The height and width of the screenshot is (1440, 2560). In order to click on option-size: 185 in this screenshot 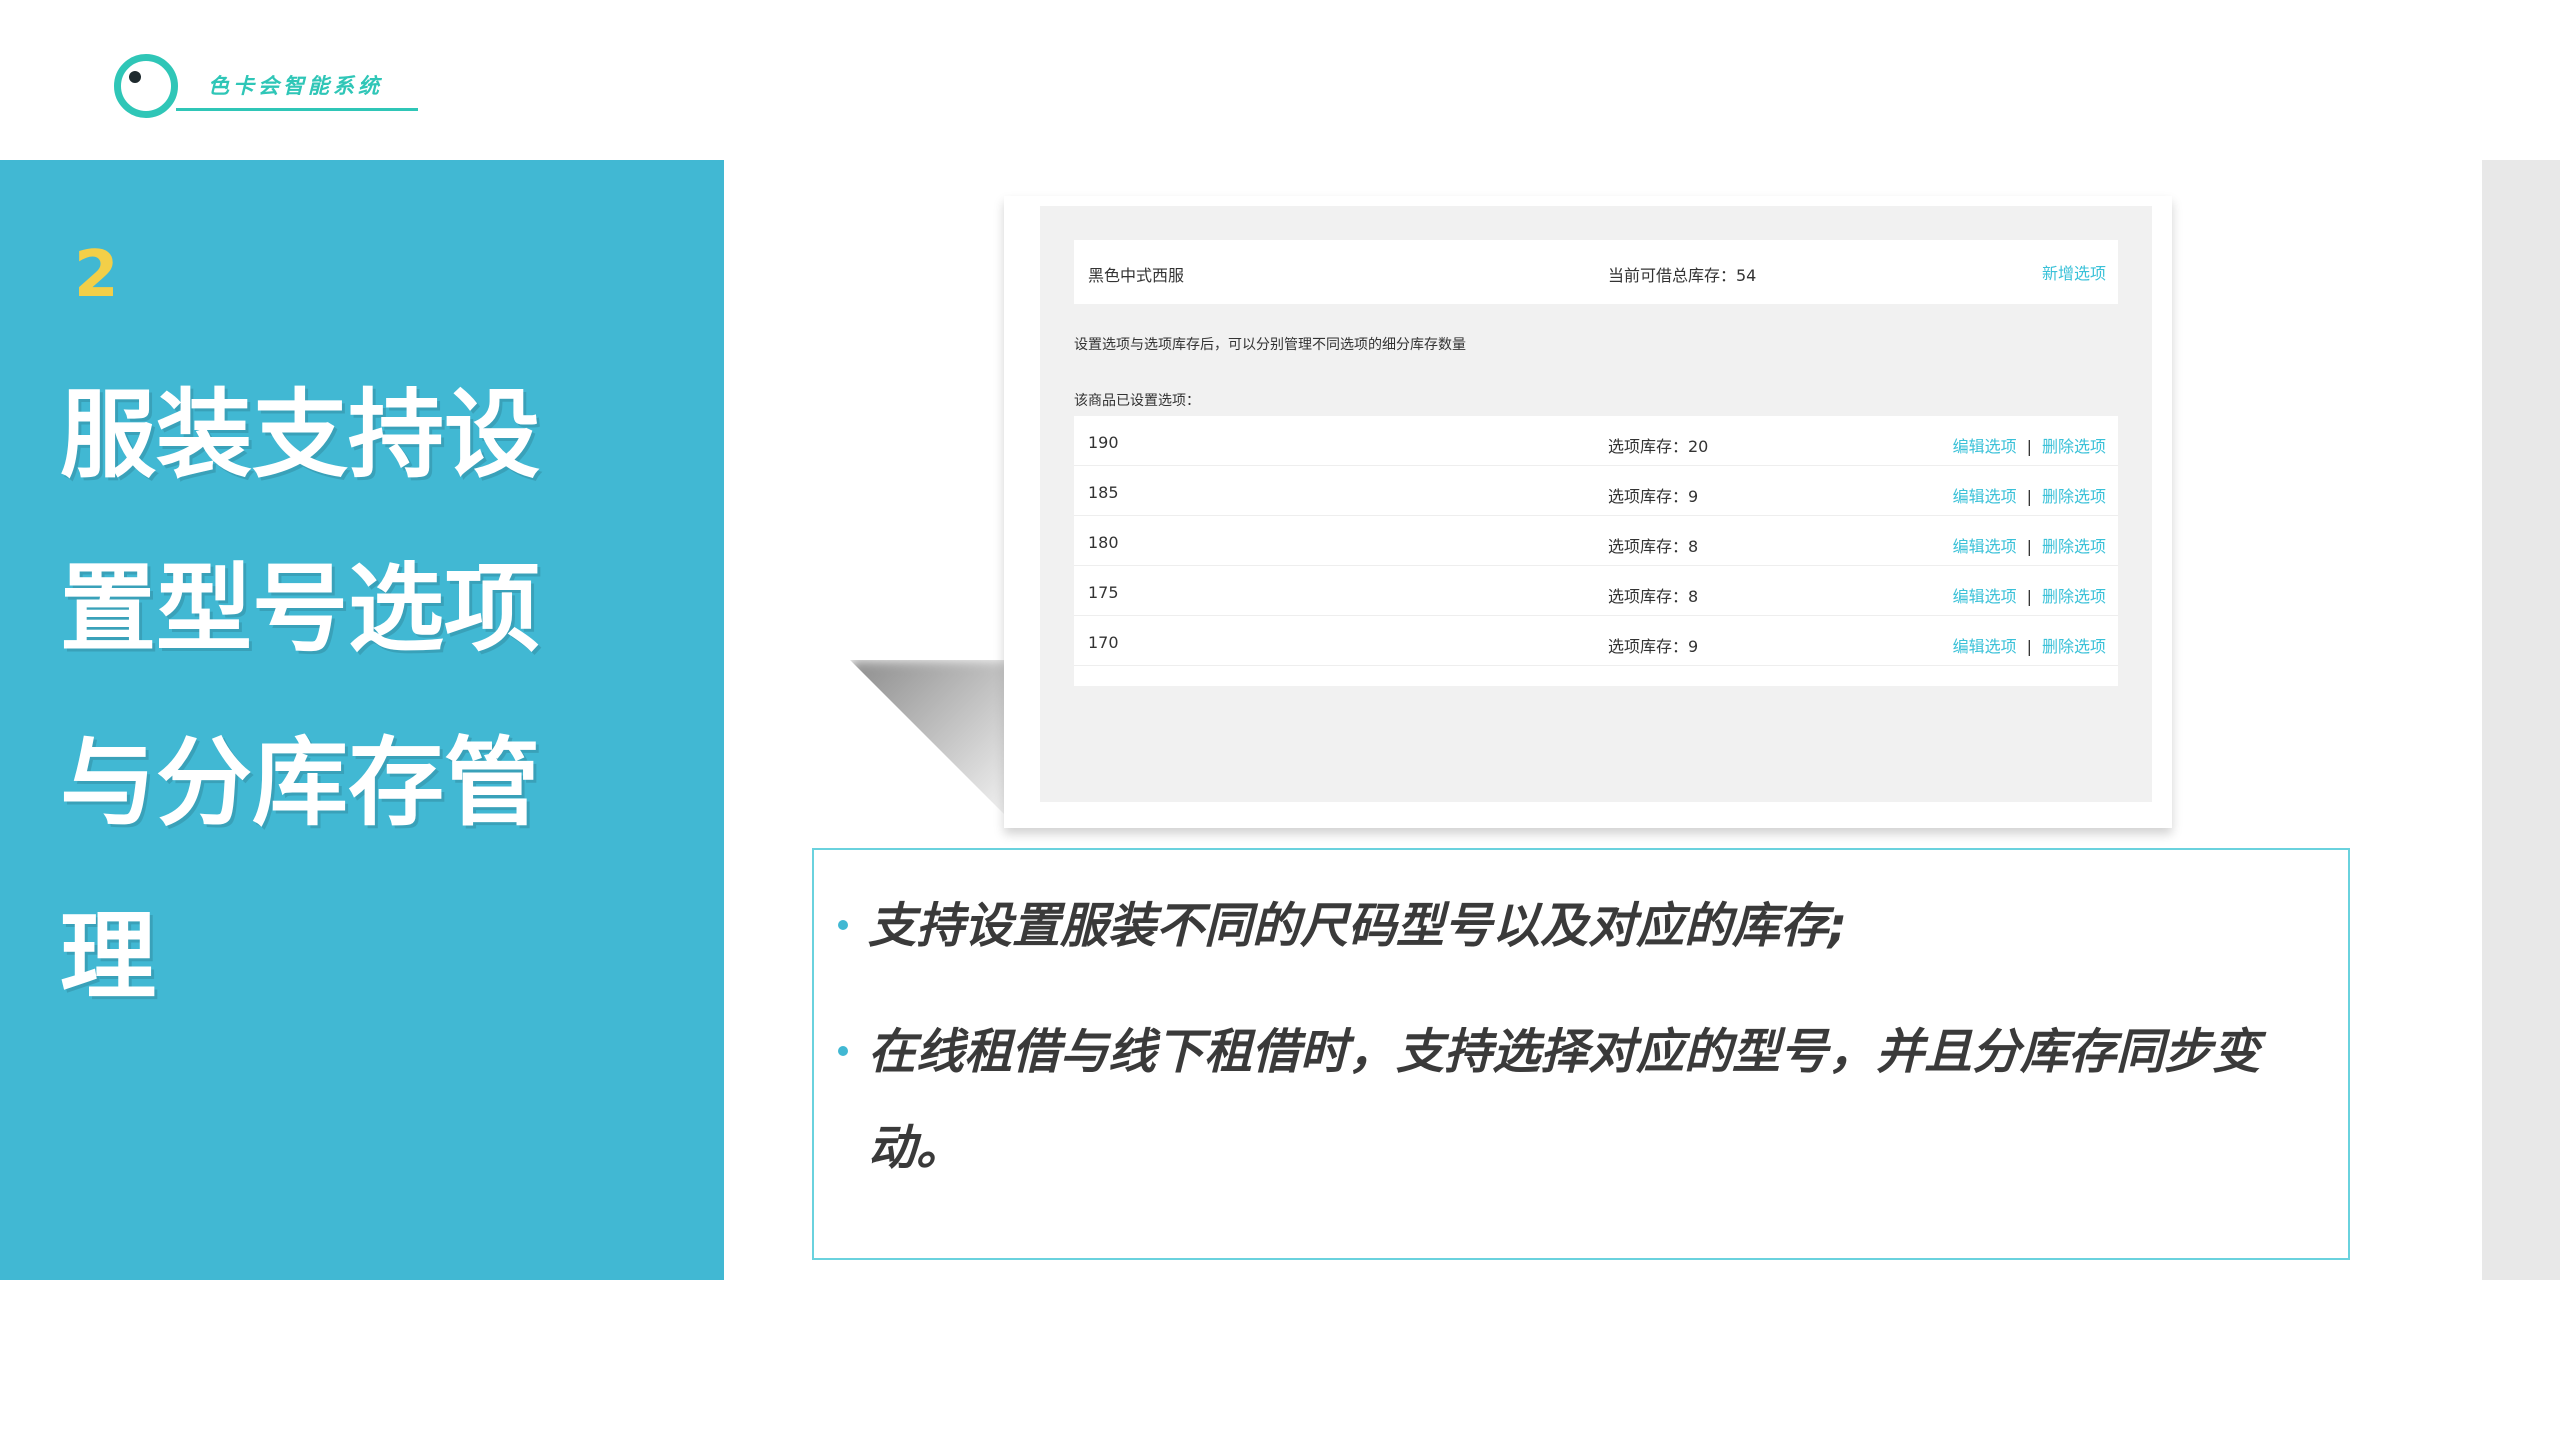, I will do `click(1103, 492)`.